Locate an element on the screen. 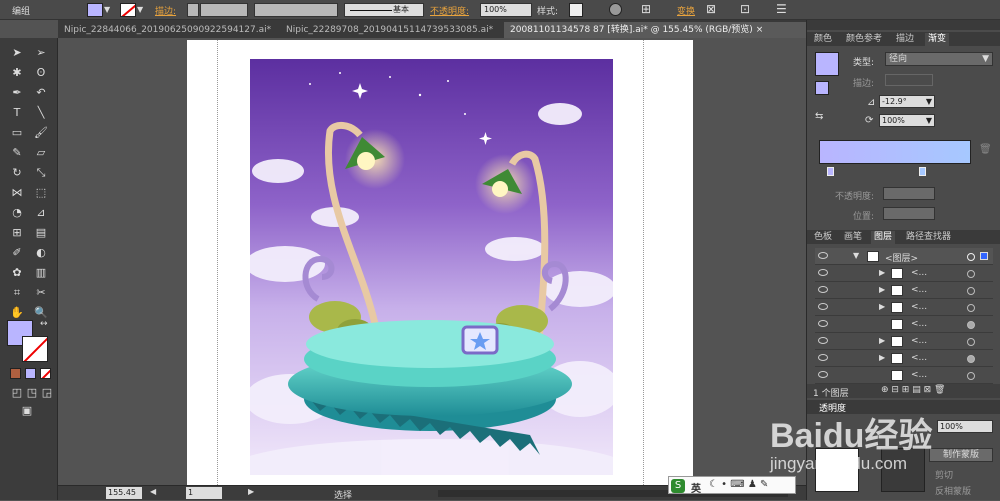  gradient-type-select: 径向 ▼ is located at coordinates (939, 59).